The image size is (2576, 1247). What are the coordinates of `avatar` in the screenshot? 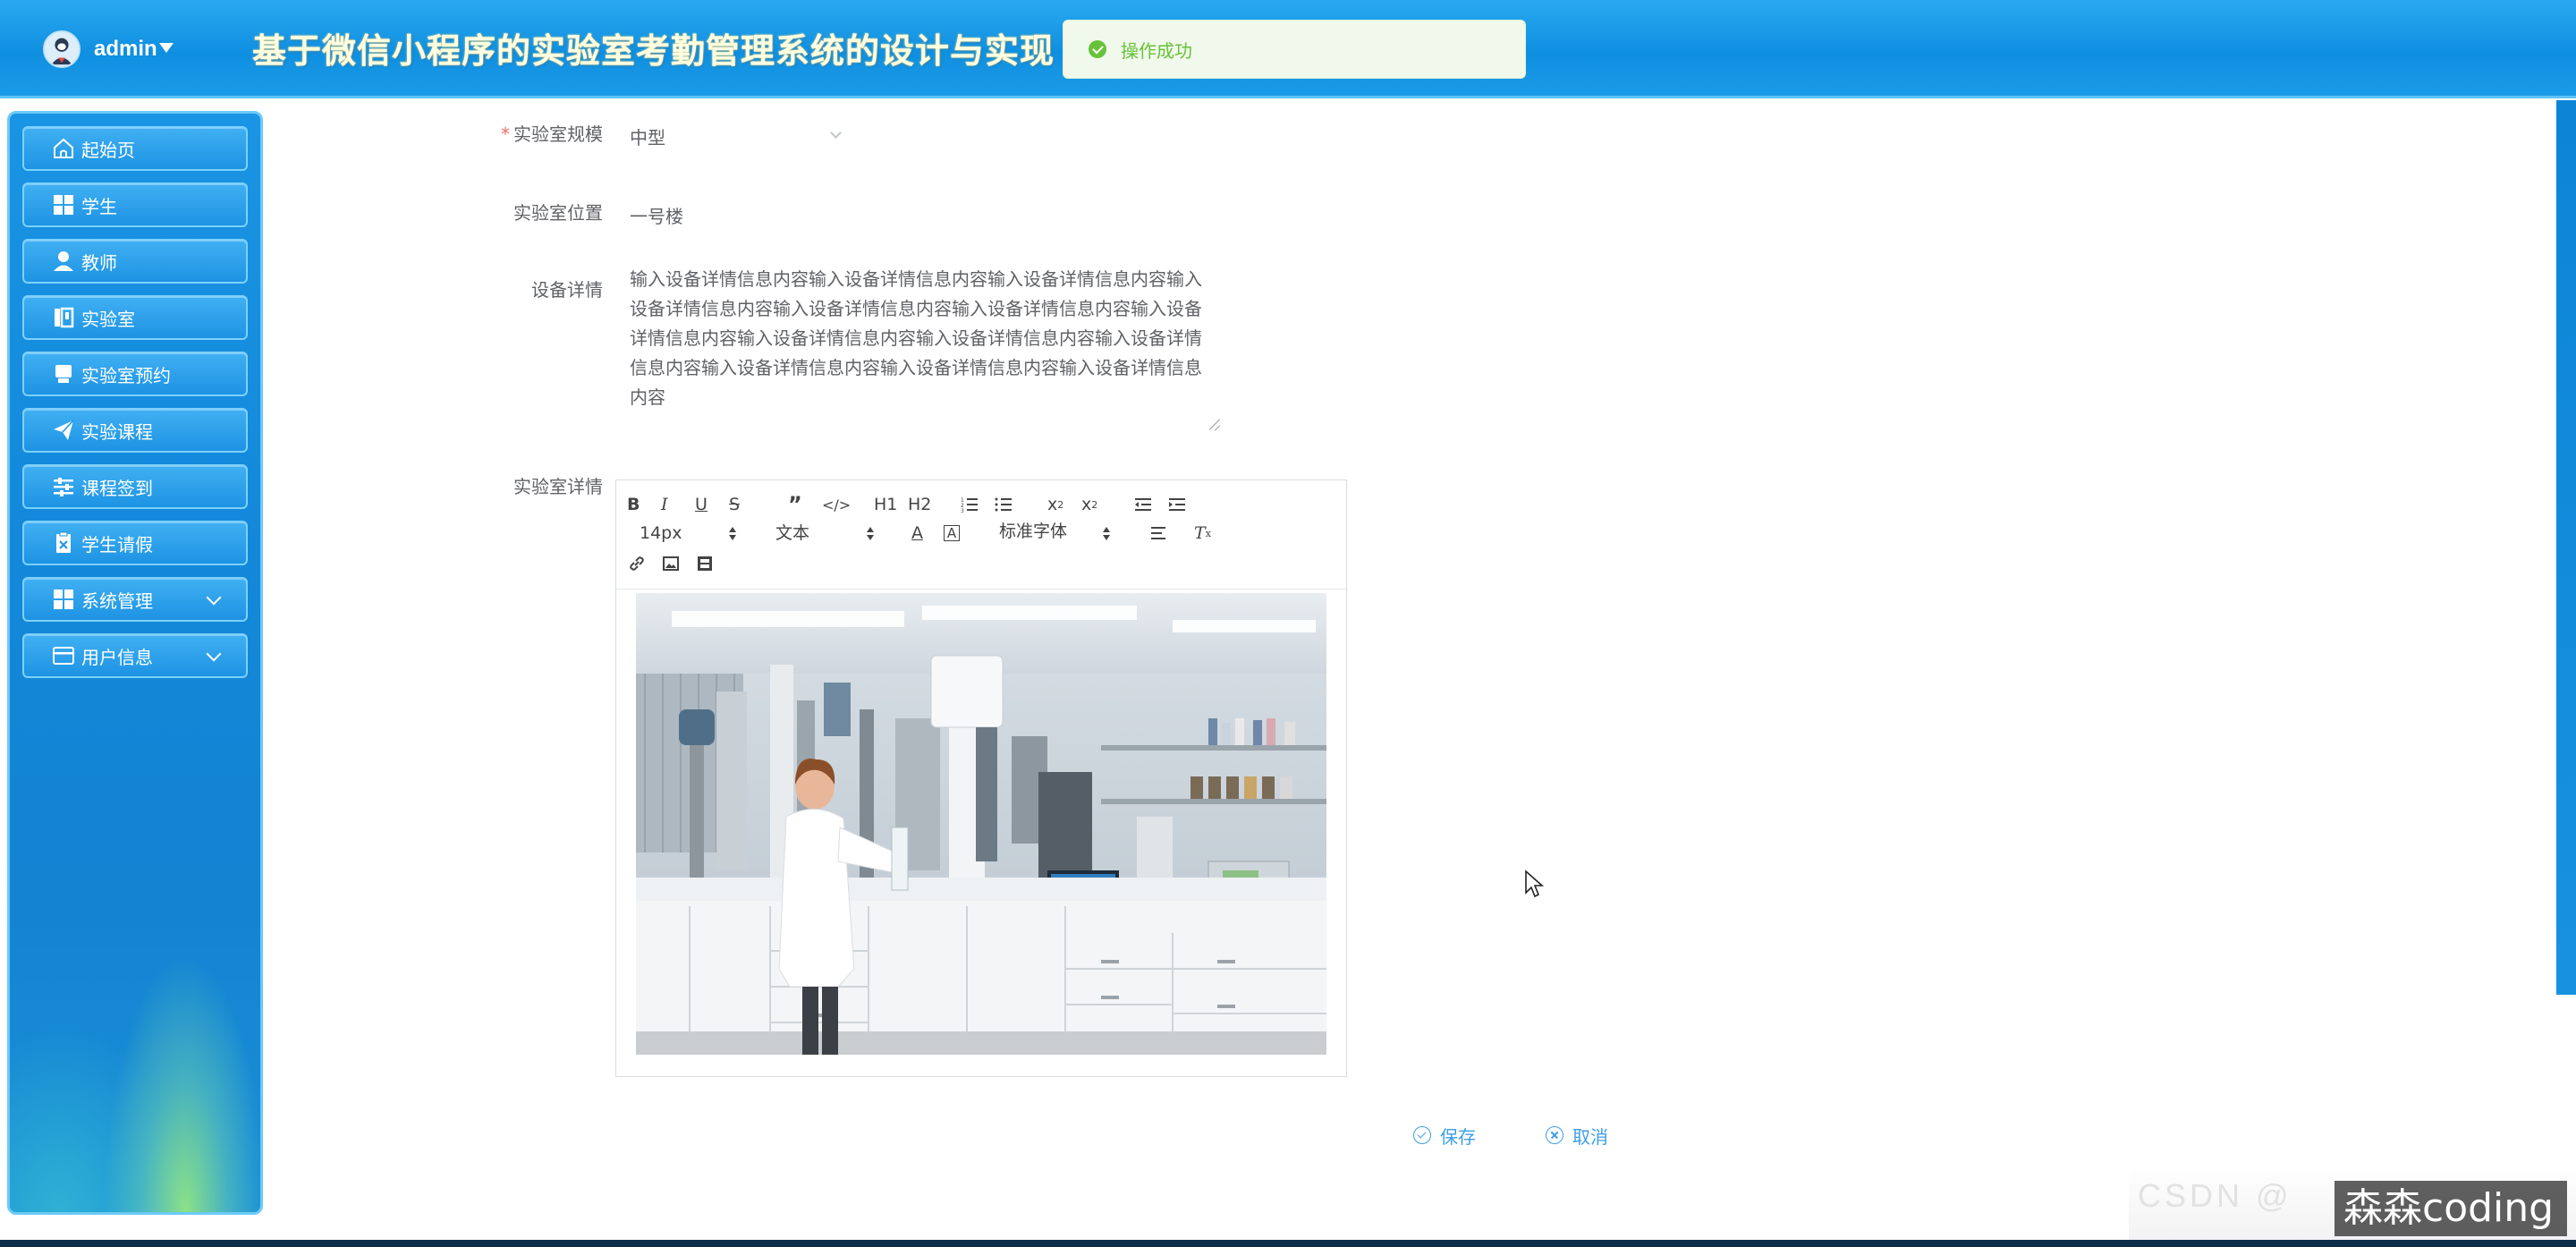 It's located at (61, 49).